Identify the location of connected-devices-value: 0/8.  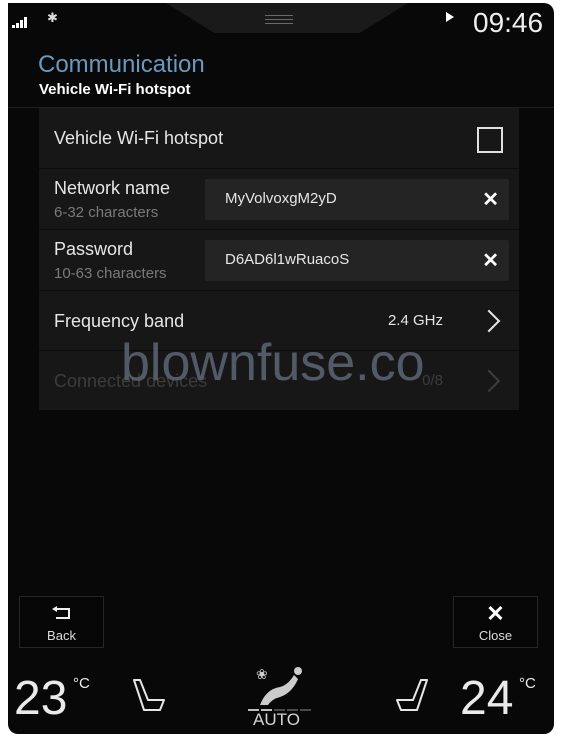
(432, 380).